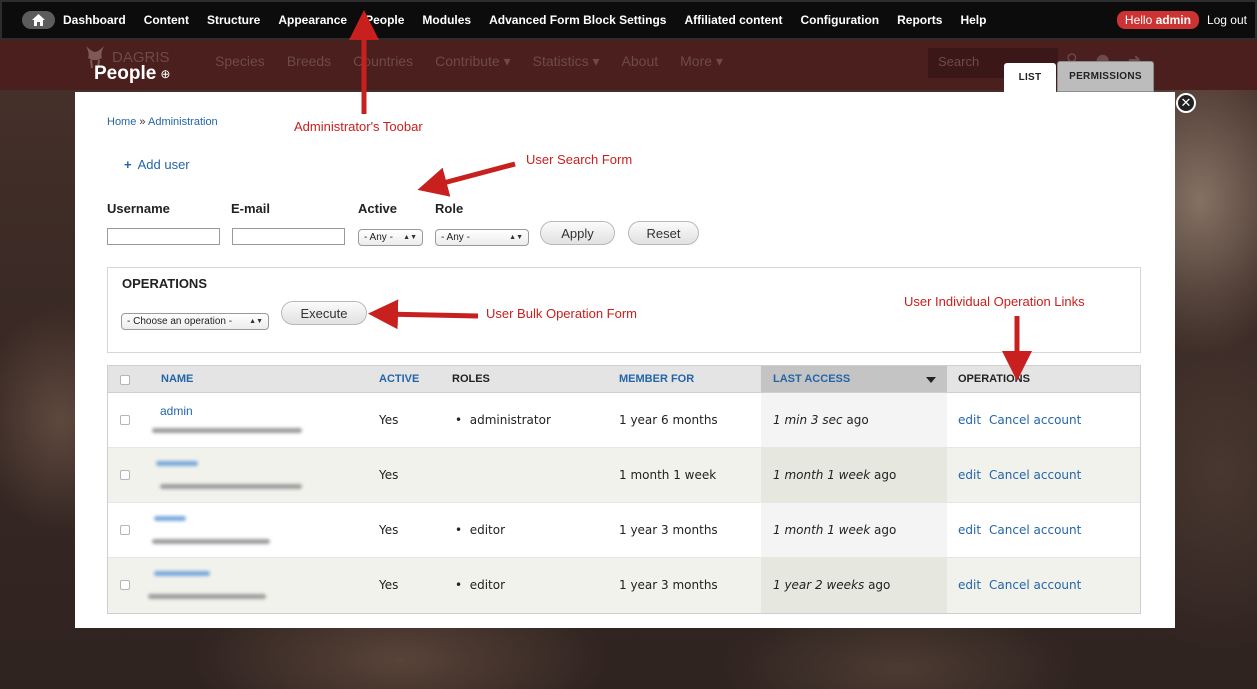  What do you see at coordinates (180, 321) in the screenshot?
I see `operation-select-value: - Choose an operation -` at bounding box center [180, 321].